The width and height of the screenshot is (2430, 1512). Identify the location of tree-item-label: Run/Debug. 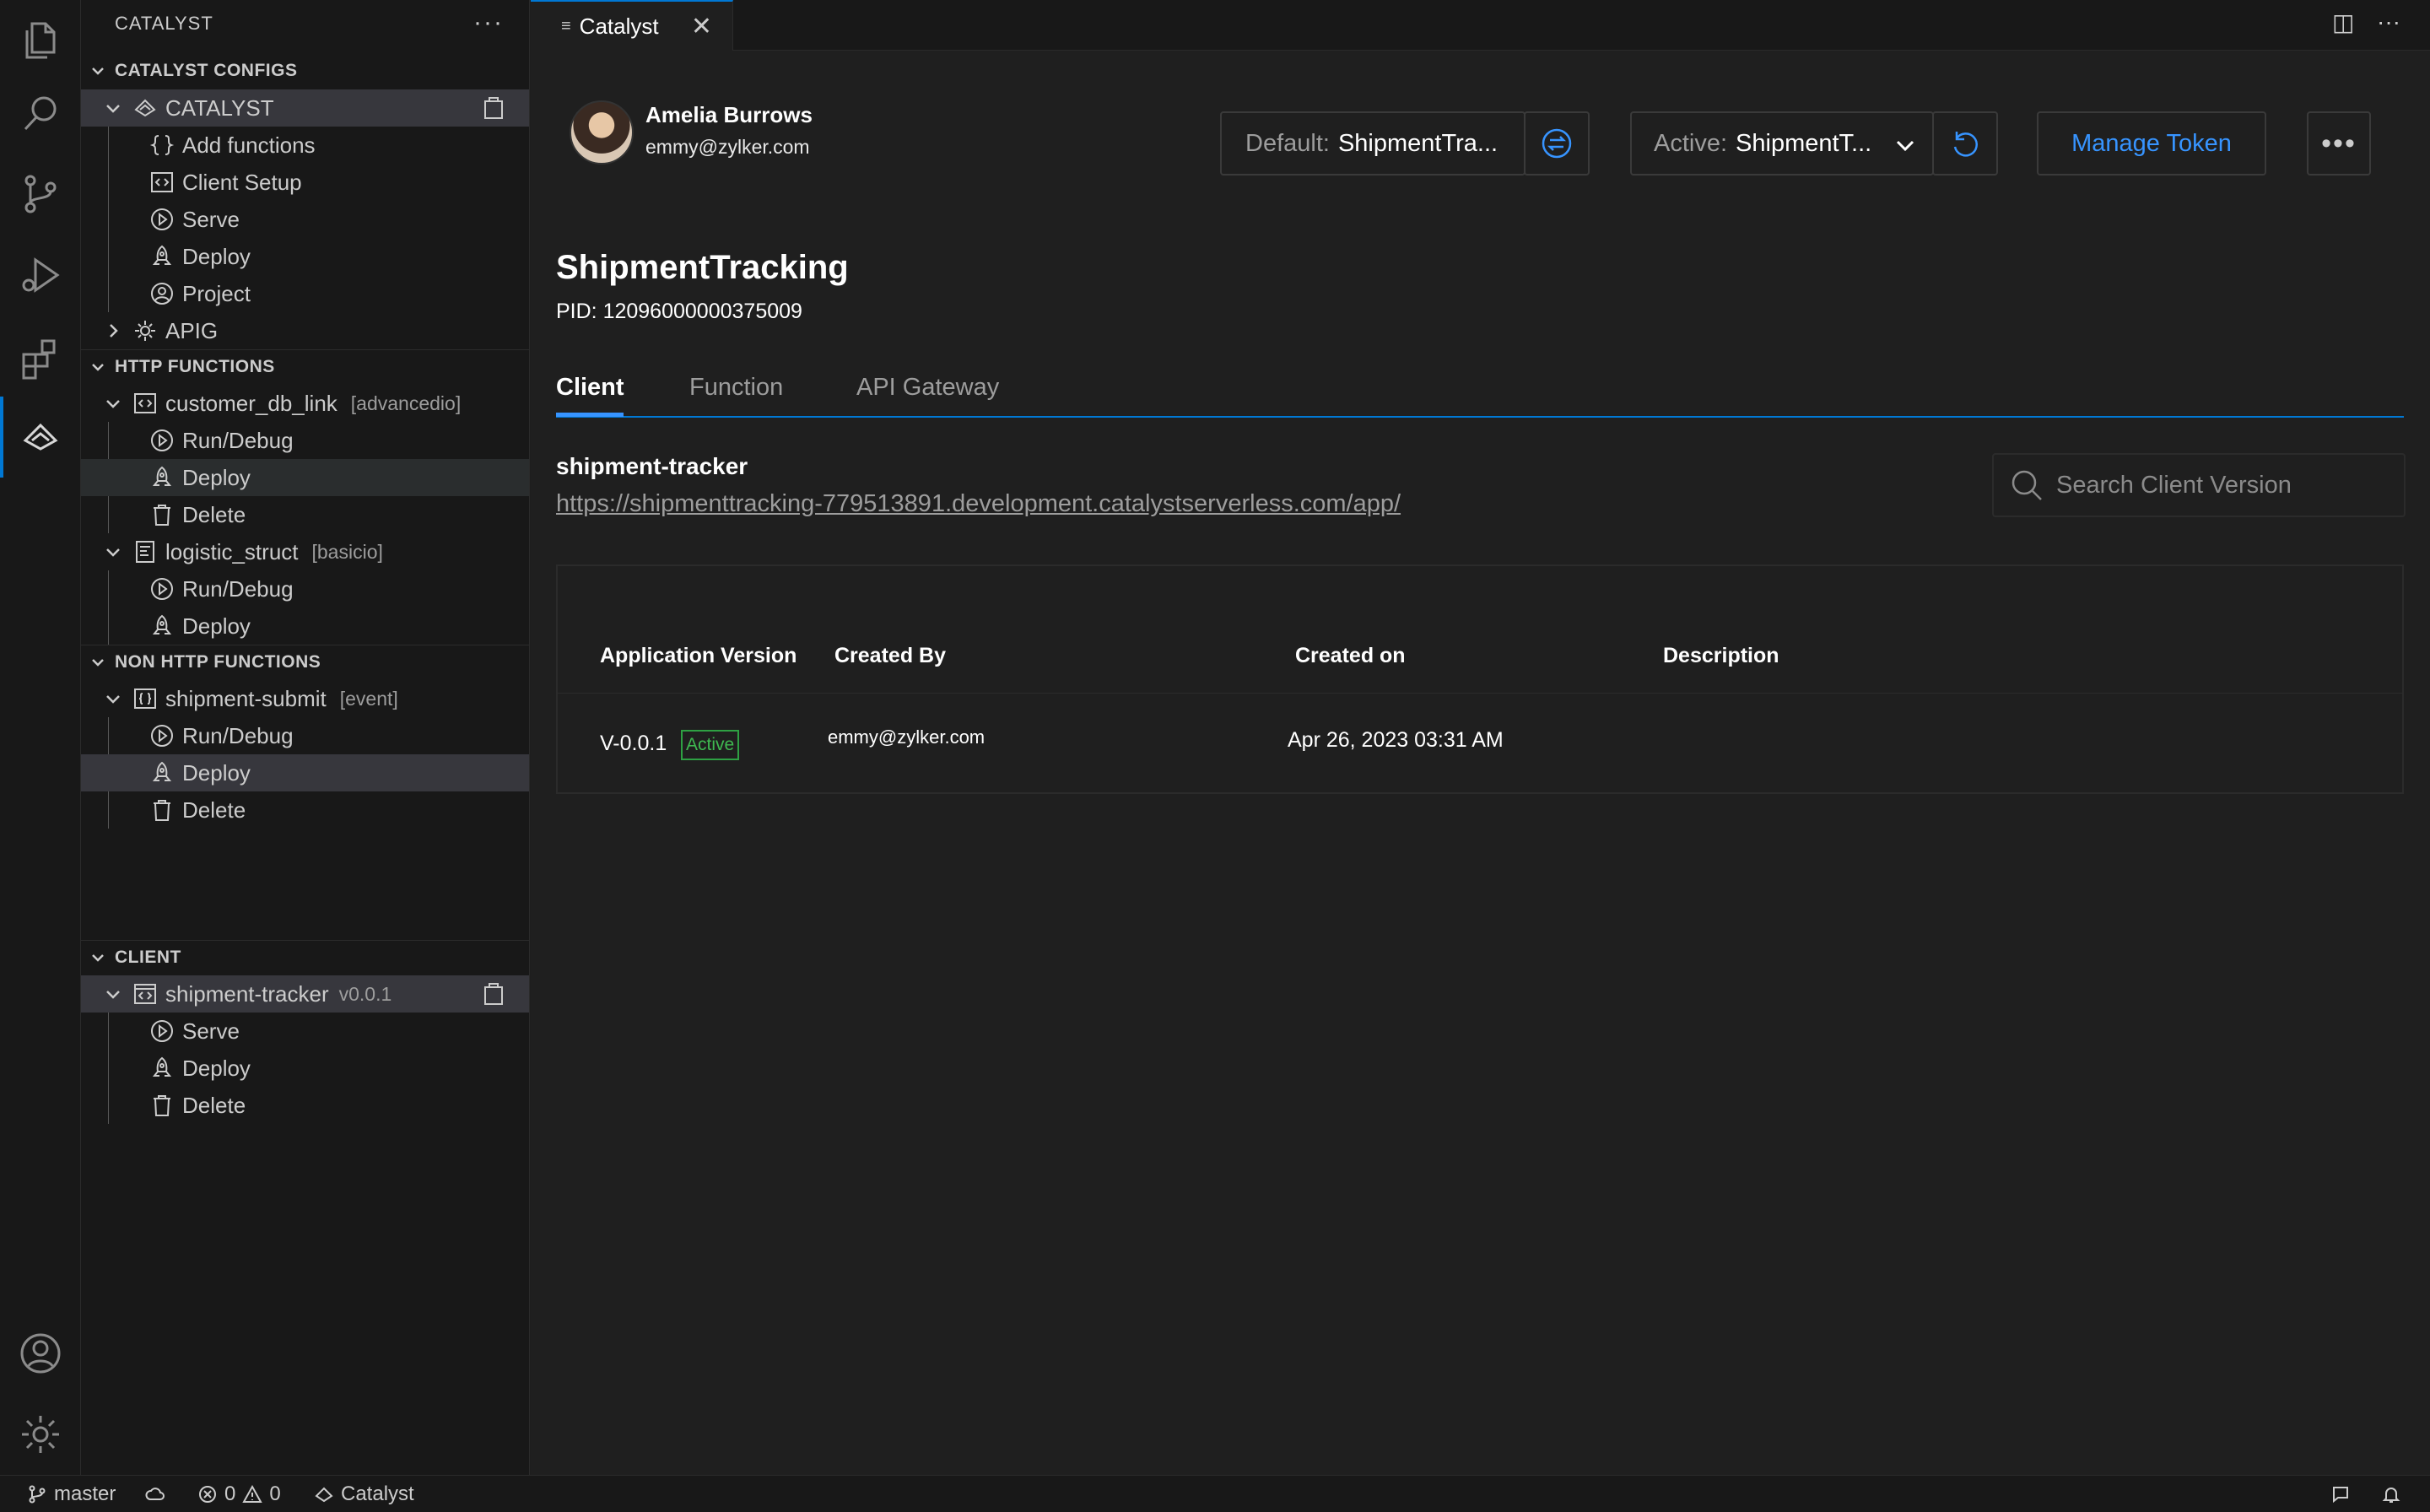
(238, 588).